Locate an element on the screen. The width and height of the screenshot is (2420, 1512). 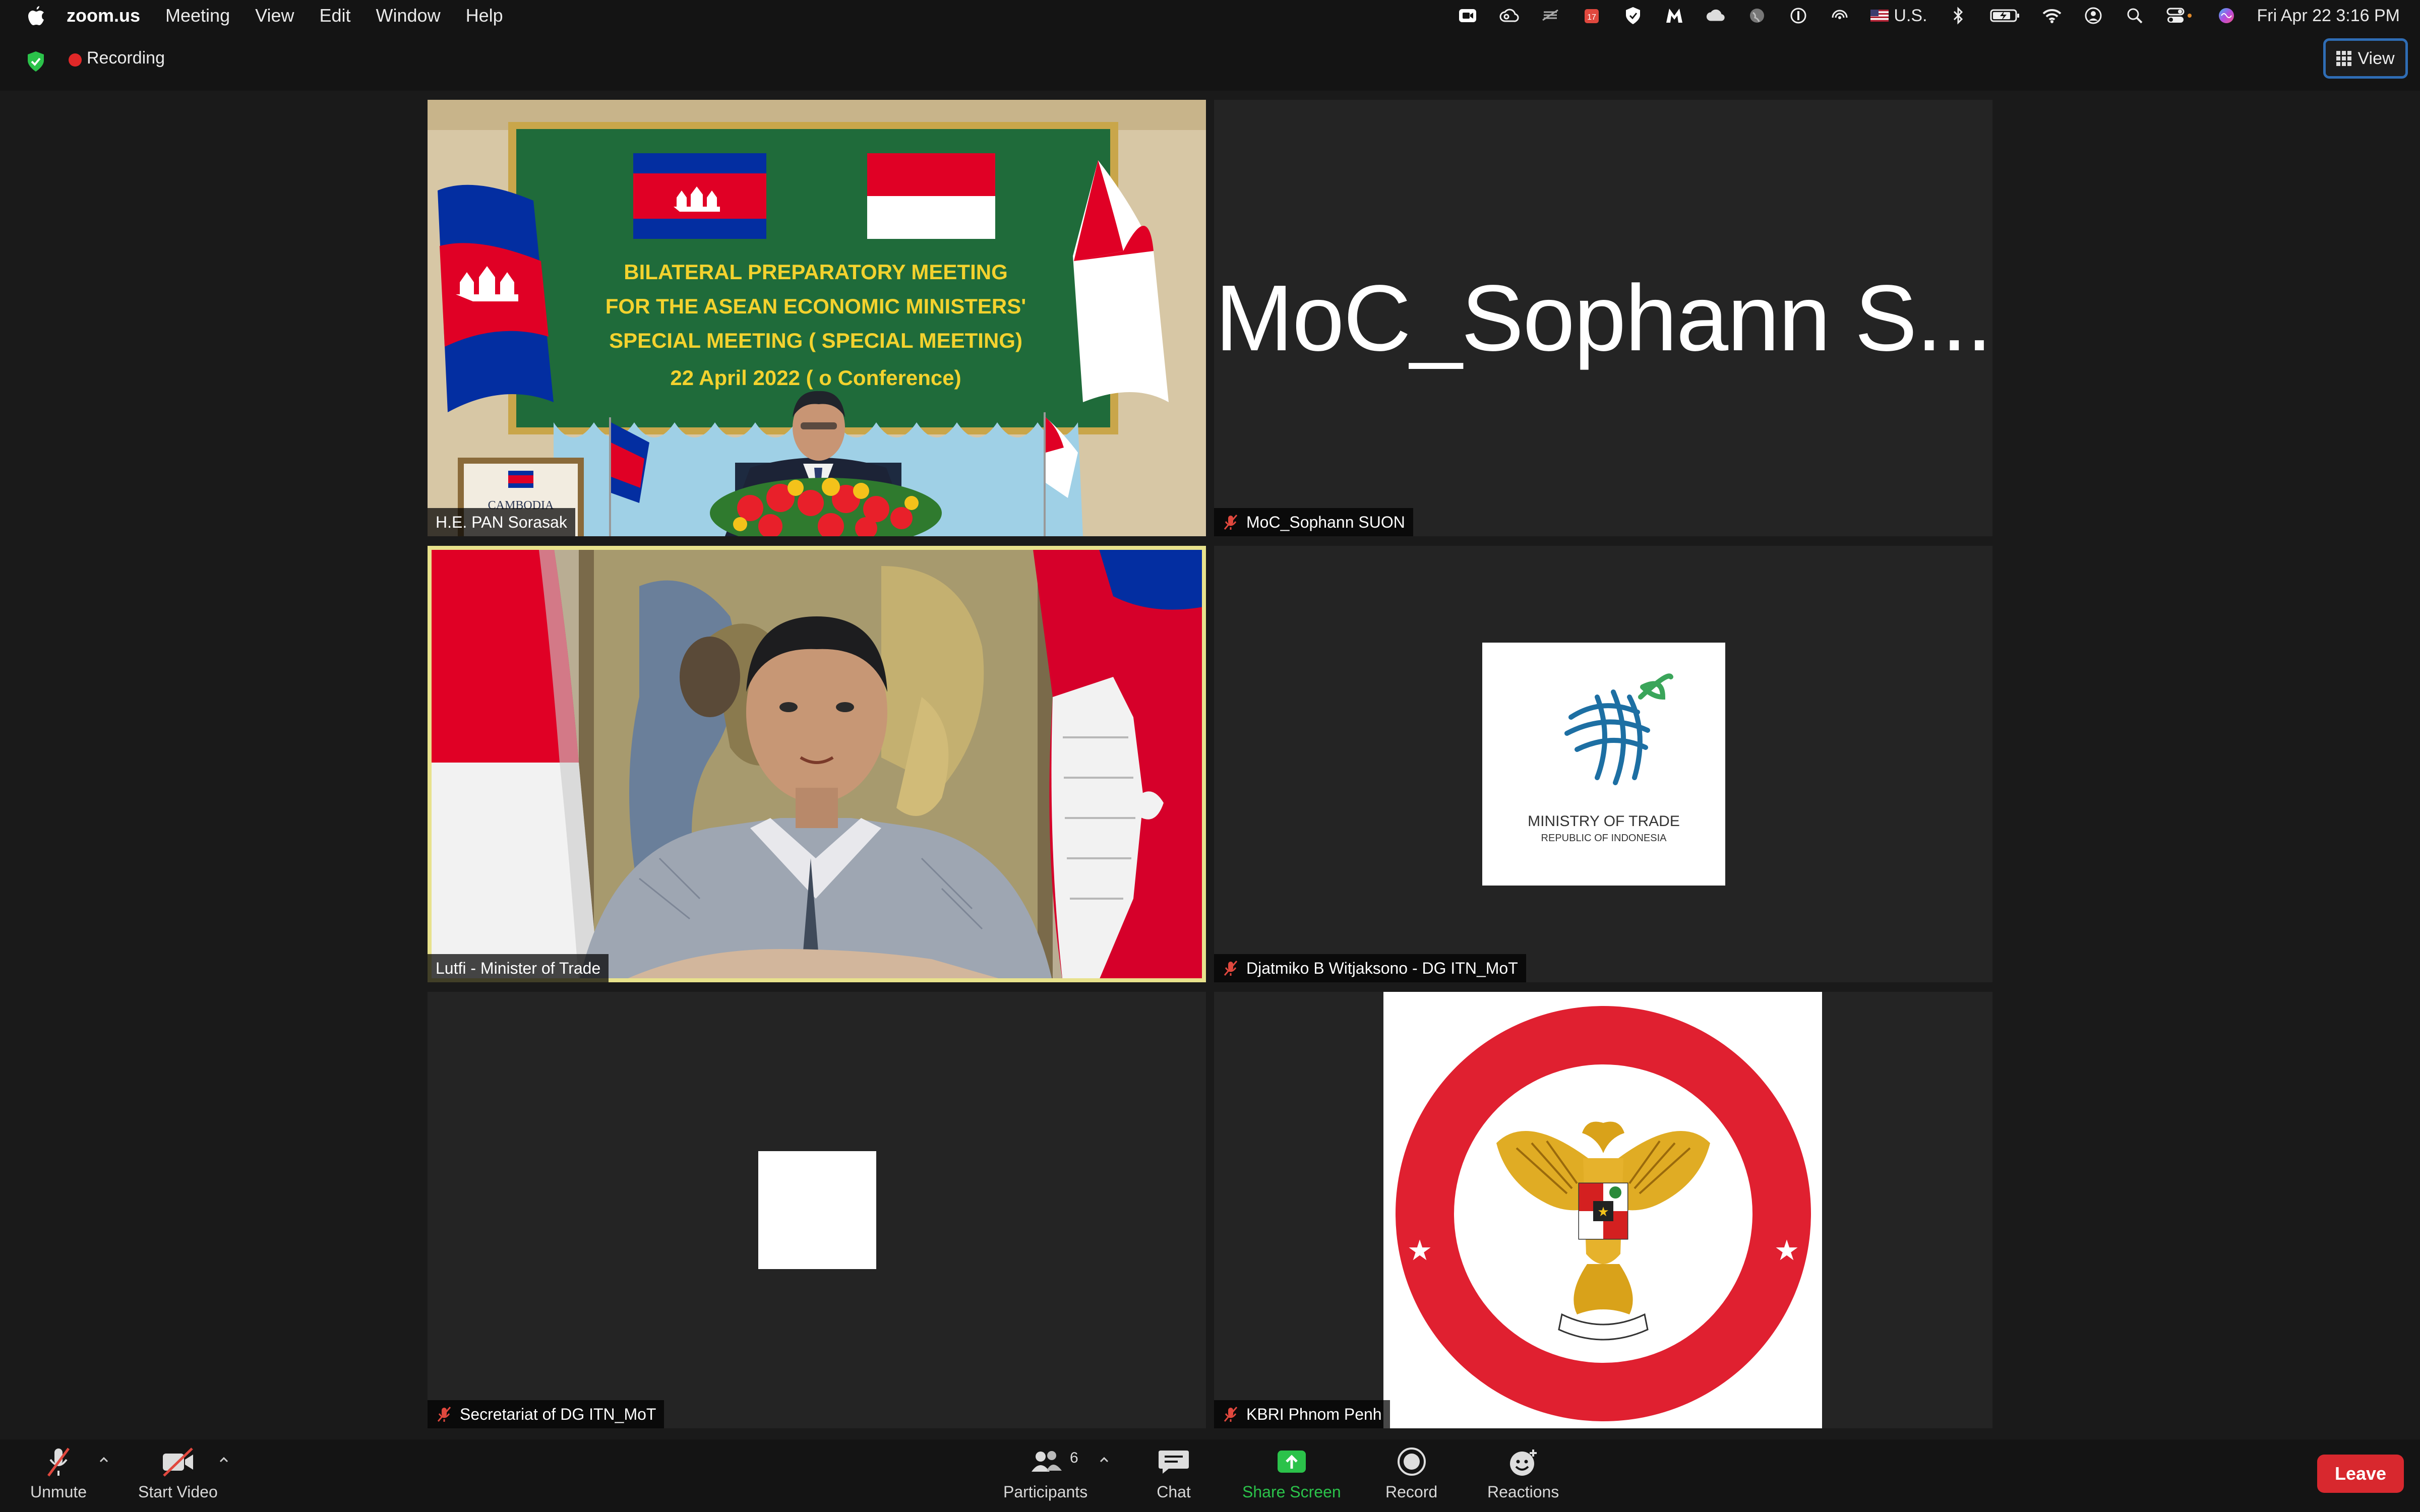
user-account-icon is located at coordinates (2093, 16).